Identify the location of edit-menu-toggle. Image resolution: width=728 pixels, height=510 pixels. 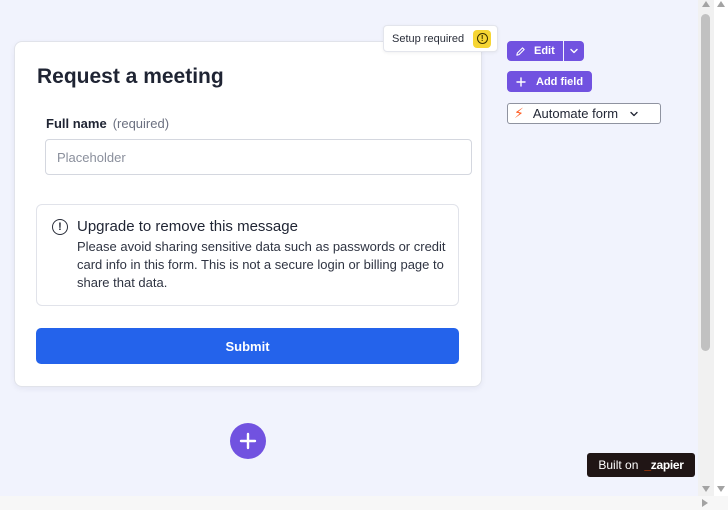
(574, 51).